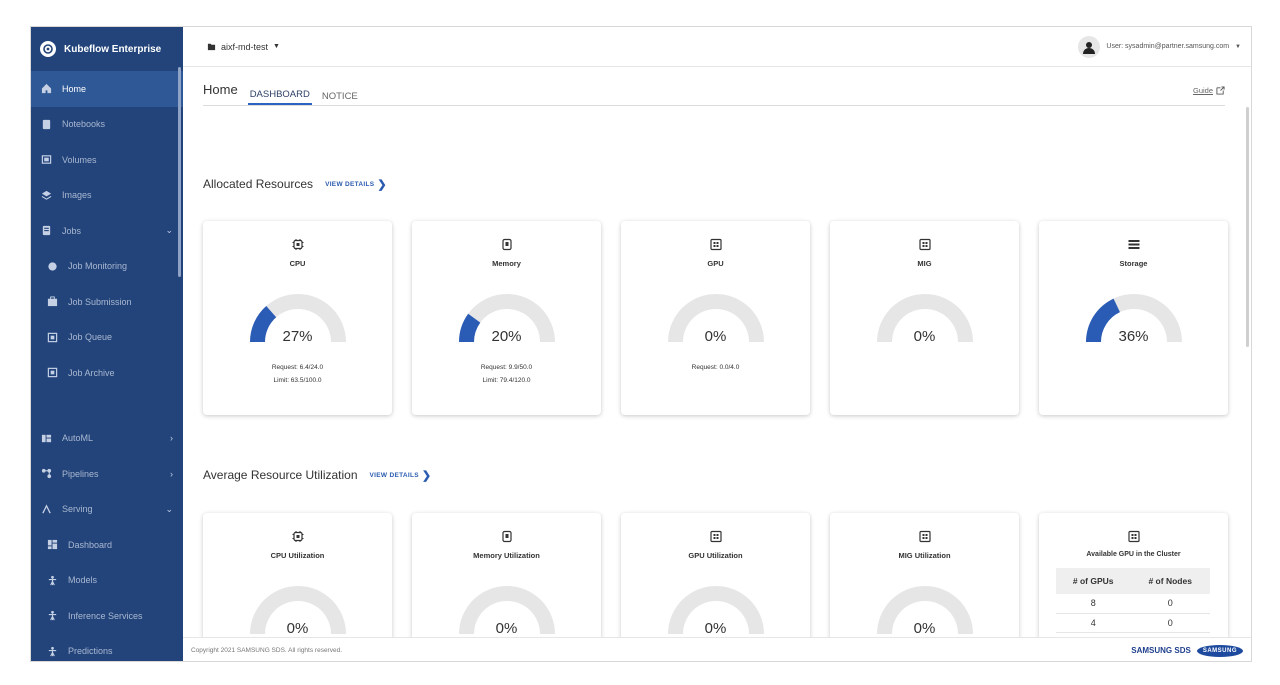  What do you see at coordinates (107, 510) in the screenshot?
I see `sidebar-item-serving: Serving ⌄` at bounding box center [107, 510].